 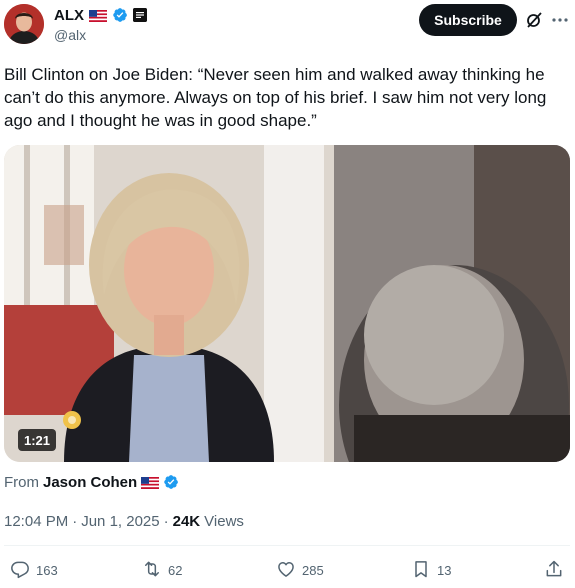 I want to click on like-icon, so click(x=286, y=570).